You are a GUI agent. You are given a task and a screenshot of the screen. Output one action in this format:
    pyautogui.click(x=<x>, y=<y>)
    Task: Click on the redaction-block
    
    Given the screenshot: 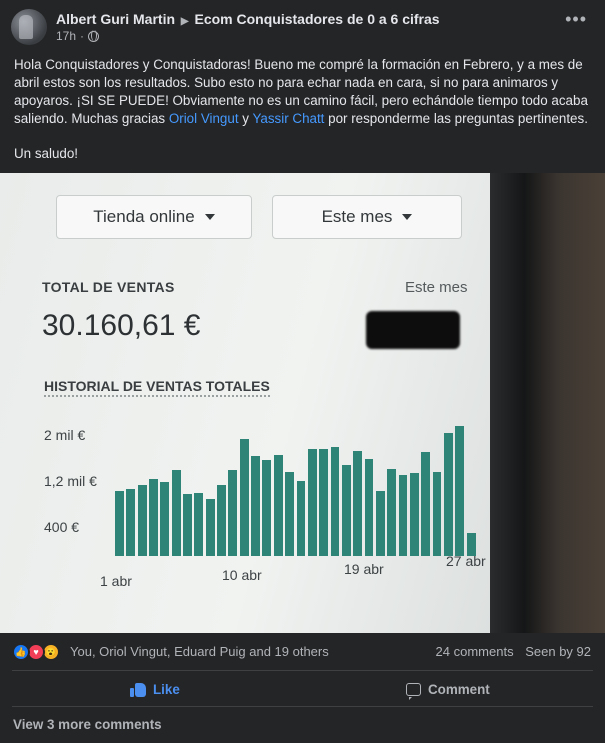 What is the action you would take?
    pyautogui.click(x=413, y=330)
    